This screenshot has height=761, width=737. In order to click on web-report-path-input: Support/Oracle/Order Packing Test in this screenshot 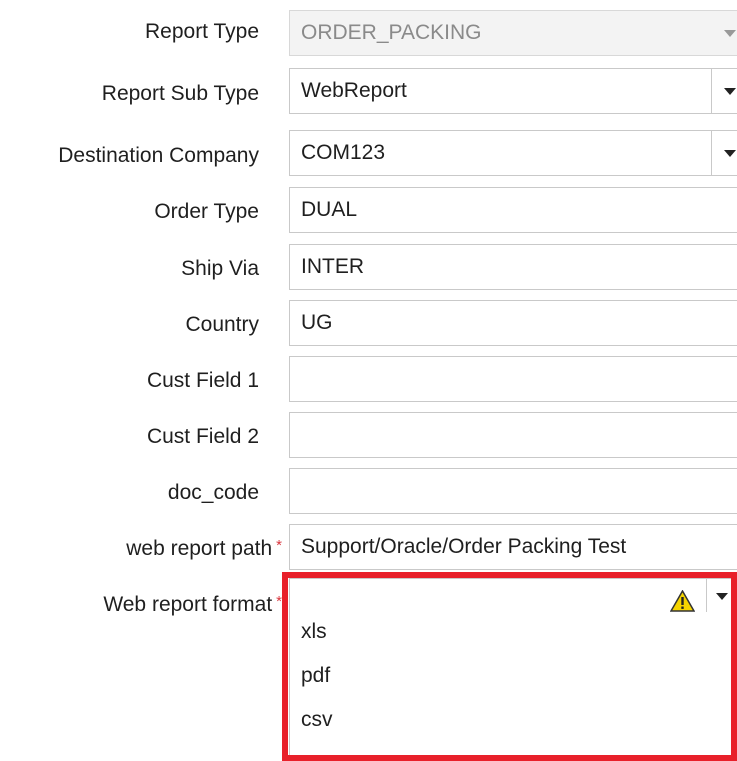, I will do `click(513, 547)`.